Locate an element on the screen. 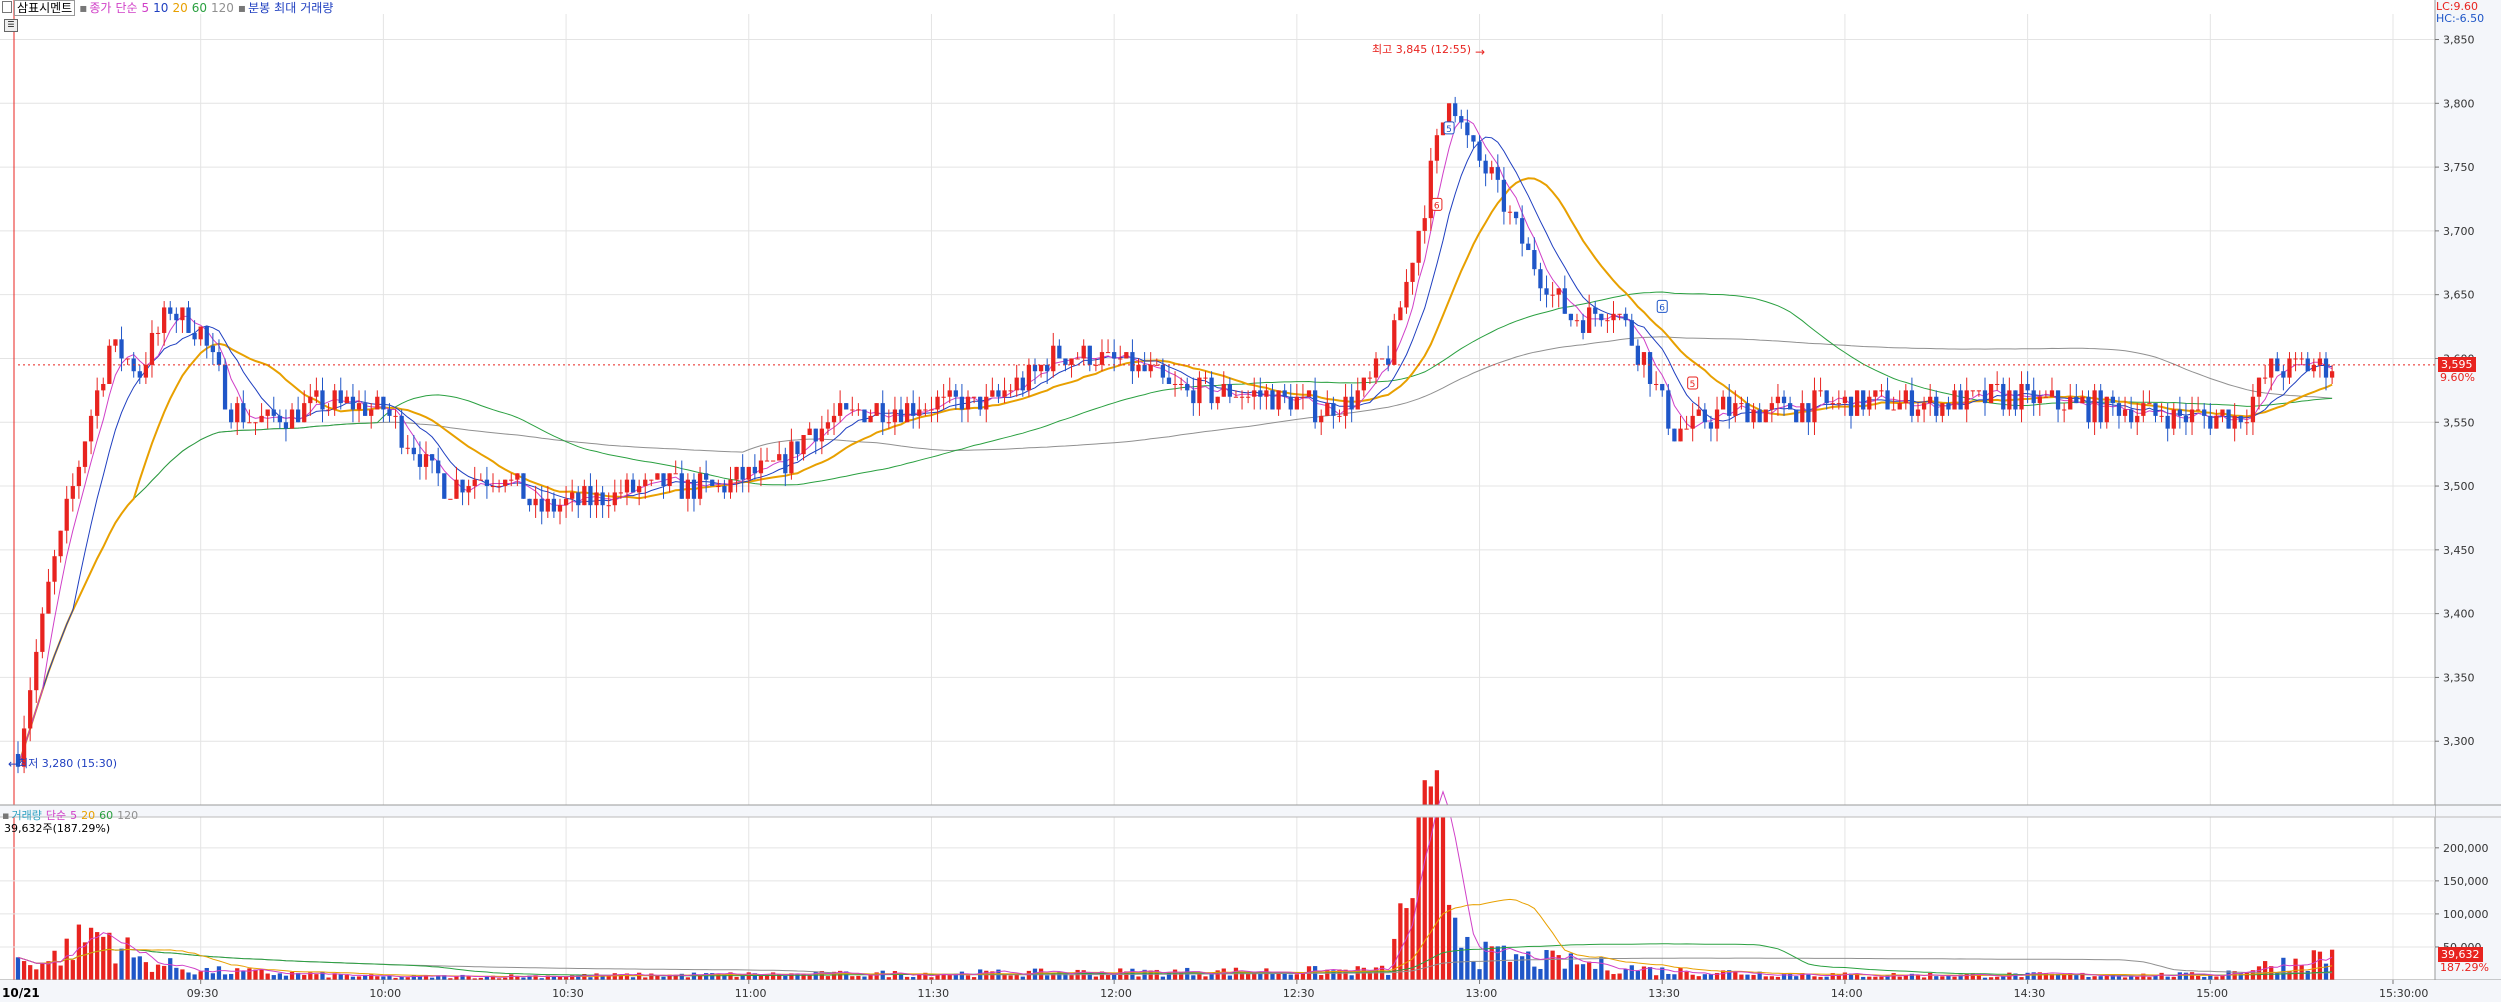 This screenshot has height=1002, width=2501. time-tick-label: 14:00 is located at coordinates (1847, 993).